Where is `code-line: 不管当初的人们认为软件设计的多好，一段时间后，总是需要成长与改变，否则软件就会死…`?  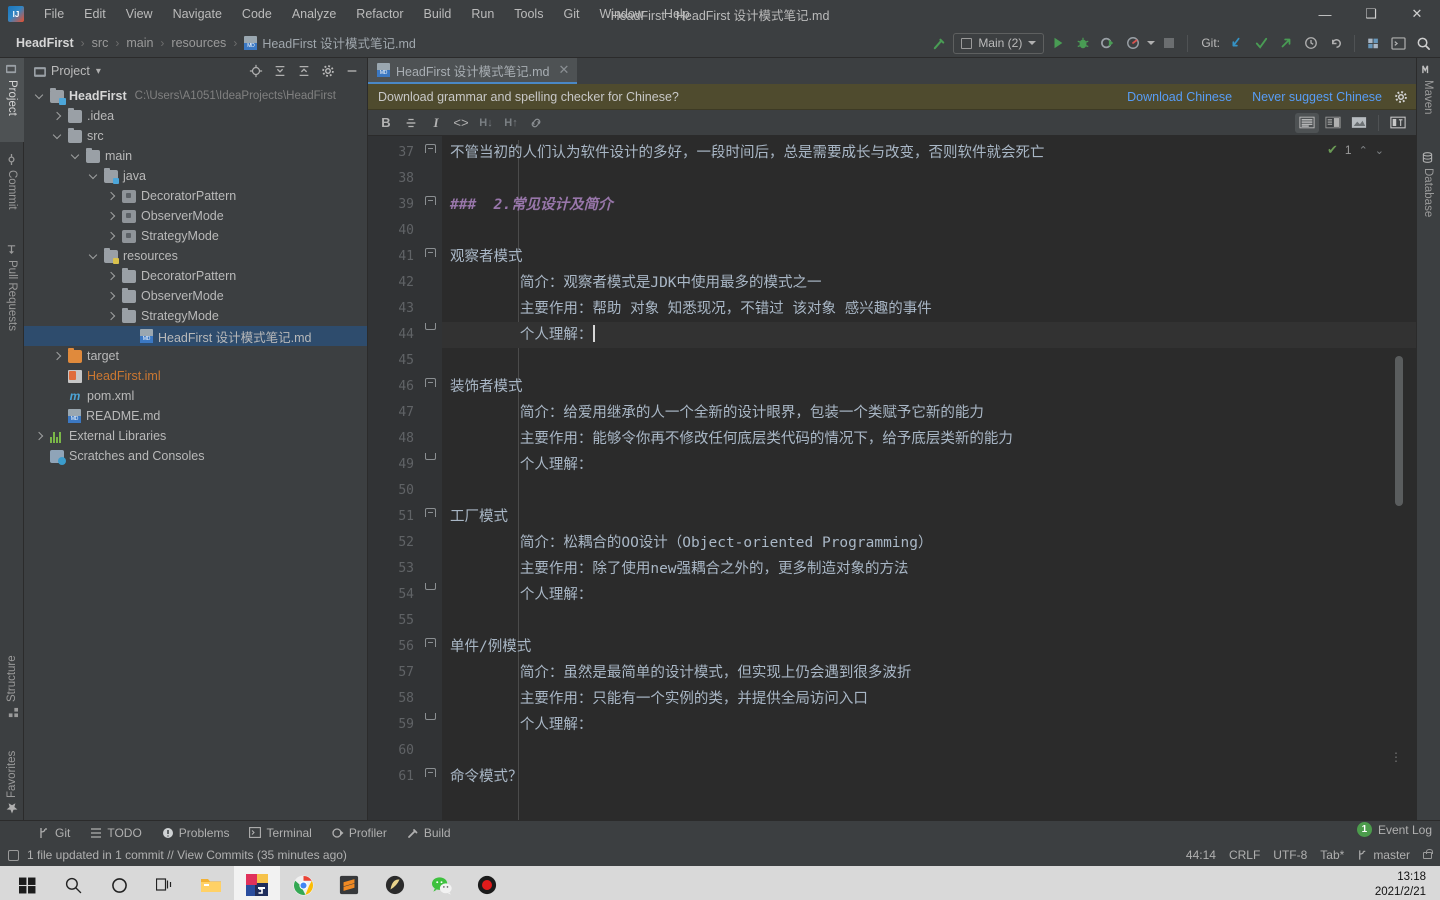
code-line: 不管当初的人们认为软件设计的多好，一段时间后，总是需要成长与改变，否则软件就会死… is located at coordinates (929, 153).